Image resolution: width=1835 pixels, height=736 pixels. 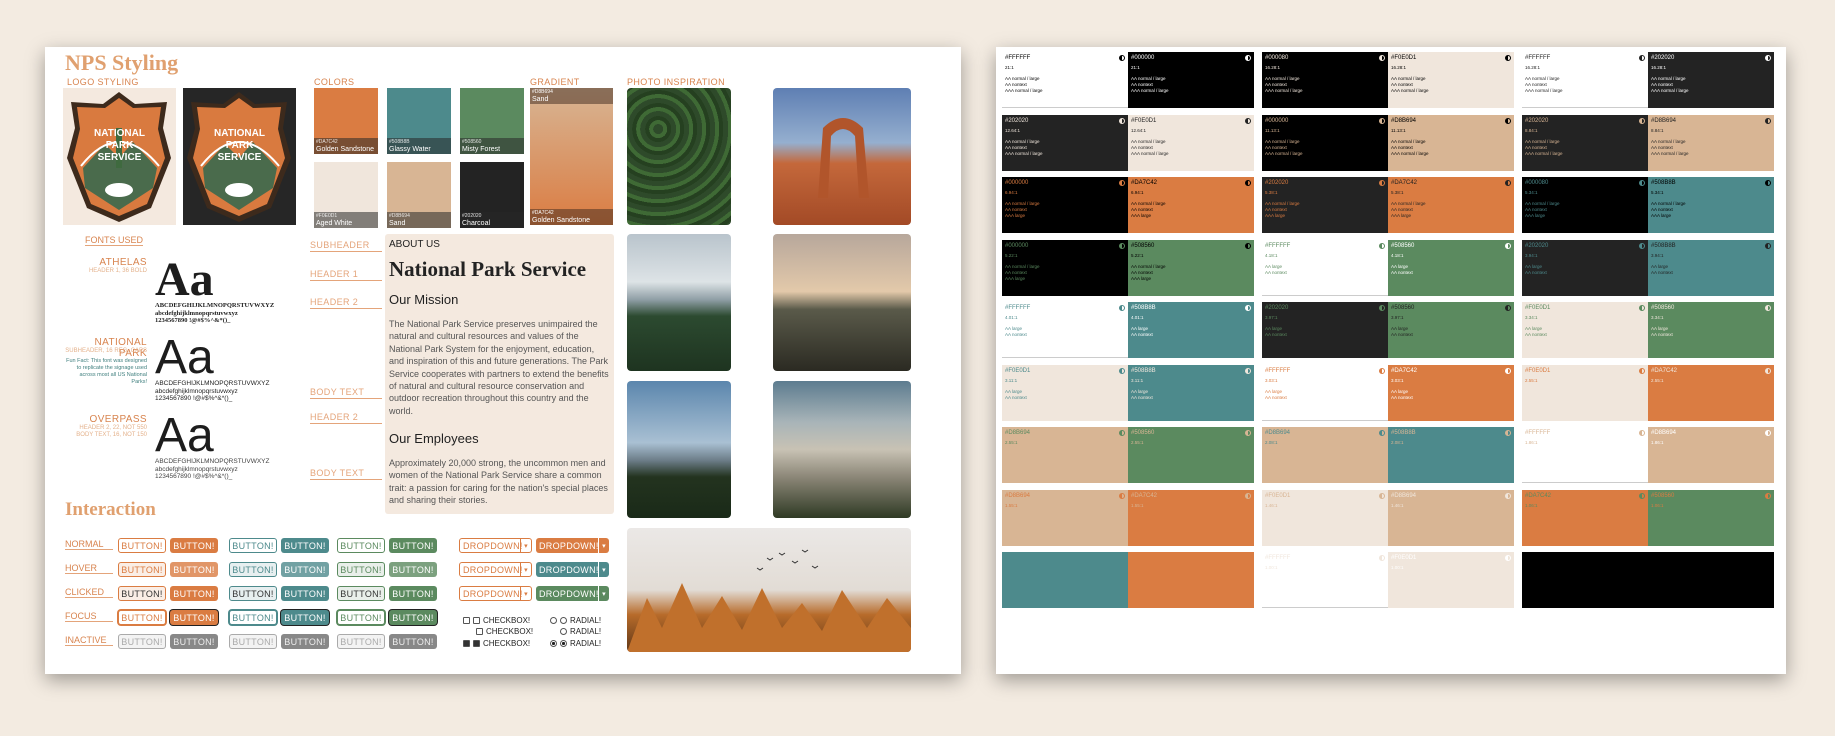 What do you see at coordinates (1542, 203) in the screenshot?
I see `contrast-check: AA normal / large` at bounding box center [1542, 203].